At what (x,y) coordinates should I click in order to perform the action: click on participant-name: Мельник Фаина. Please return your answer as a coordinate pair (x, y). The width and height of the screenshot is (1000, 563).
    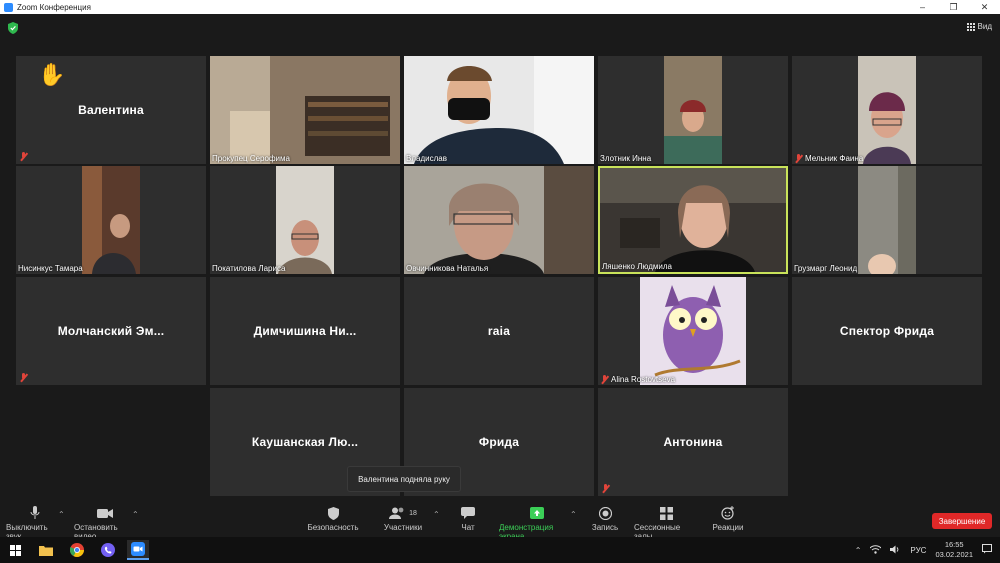
    Looking at the image, I should click on (834, 158).